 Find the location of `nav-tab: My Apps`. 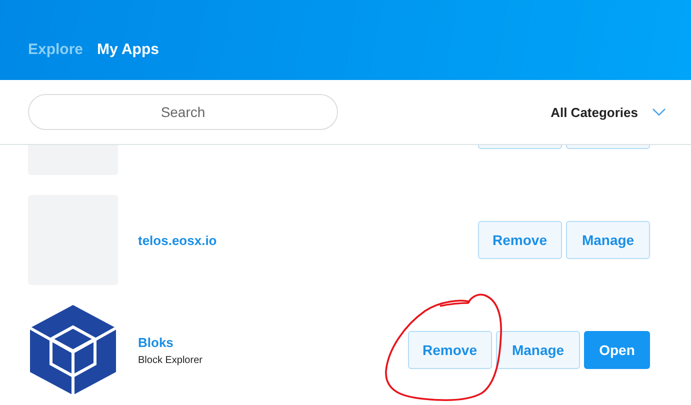

nav-tab: My Apps is located at coordinates (129, 49).